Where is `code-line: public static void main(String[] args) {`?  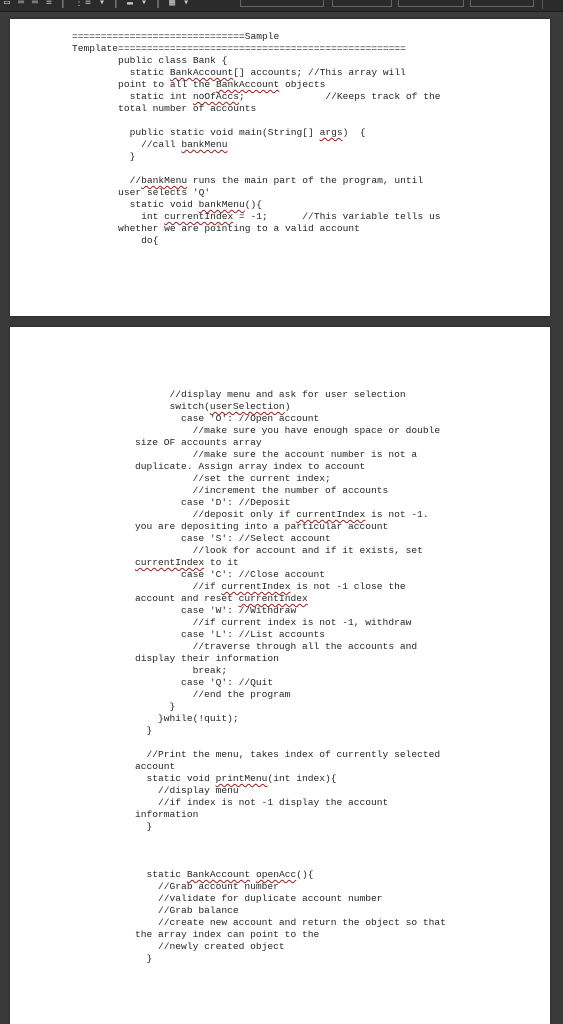 code-line: public static void main(String[] args) { is located at coordinates (256, 133).